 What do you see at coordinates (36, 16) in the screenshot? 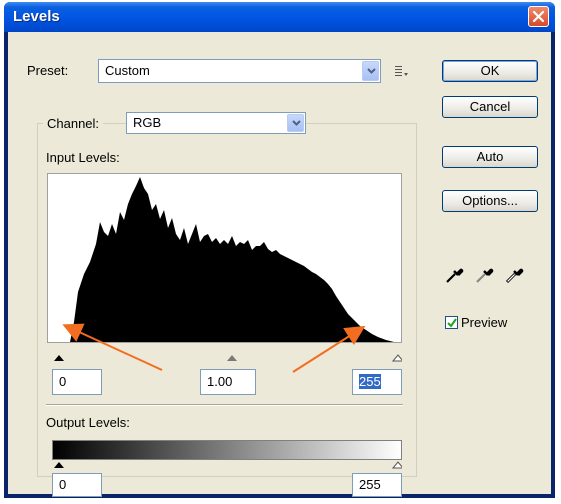
I see `window-title: Levels` at bounding box center [36, 16].